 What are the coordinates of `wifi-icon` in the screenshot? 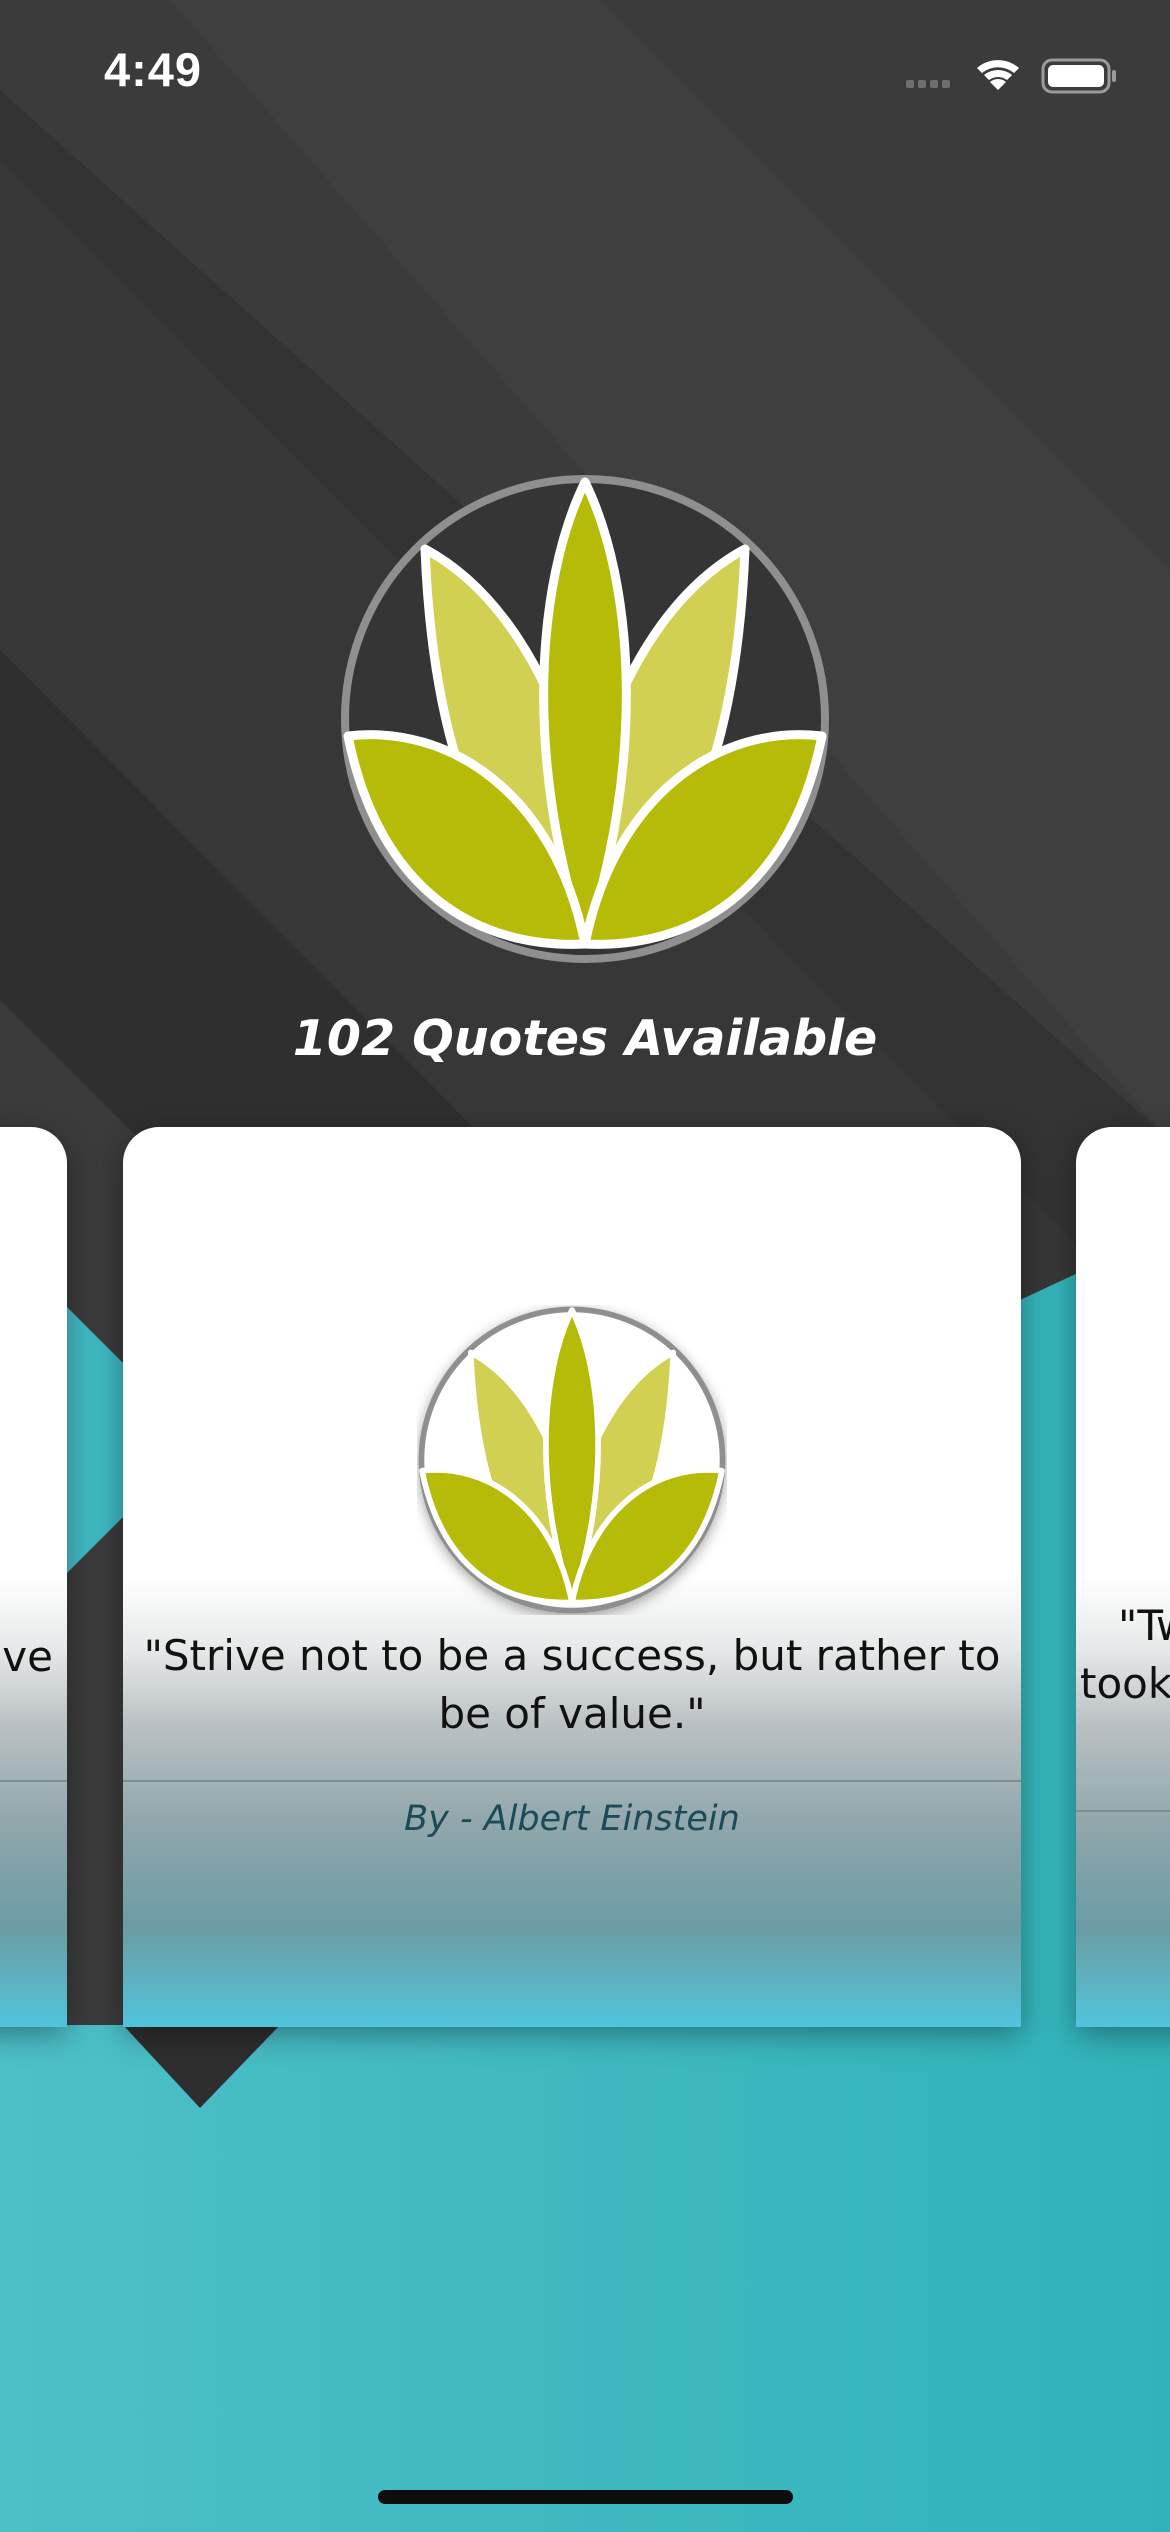 It's located at (998, 75).